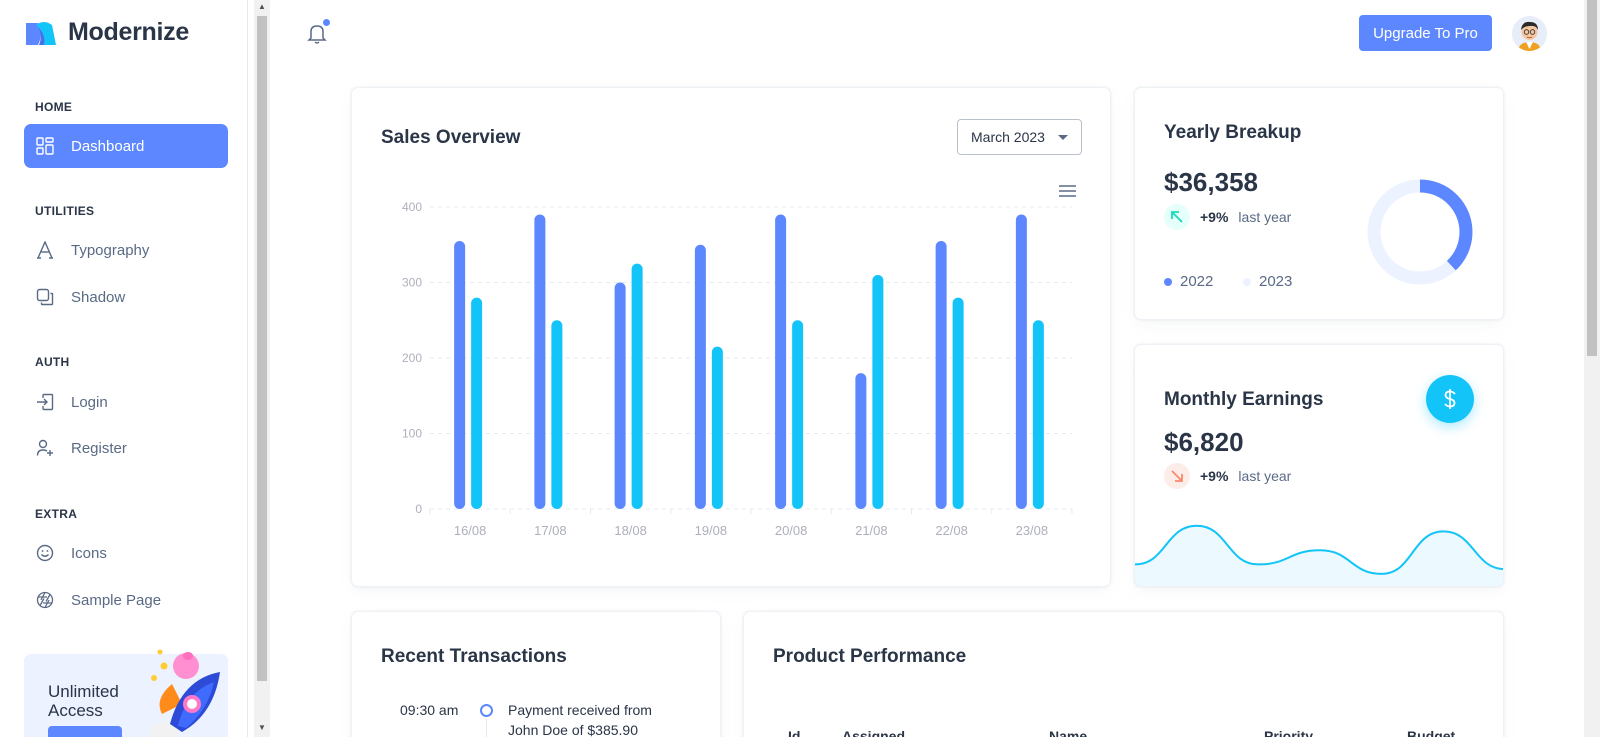  I want to click on yearly-trend: +9% last year, so click(1227, 217).